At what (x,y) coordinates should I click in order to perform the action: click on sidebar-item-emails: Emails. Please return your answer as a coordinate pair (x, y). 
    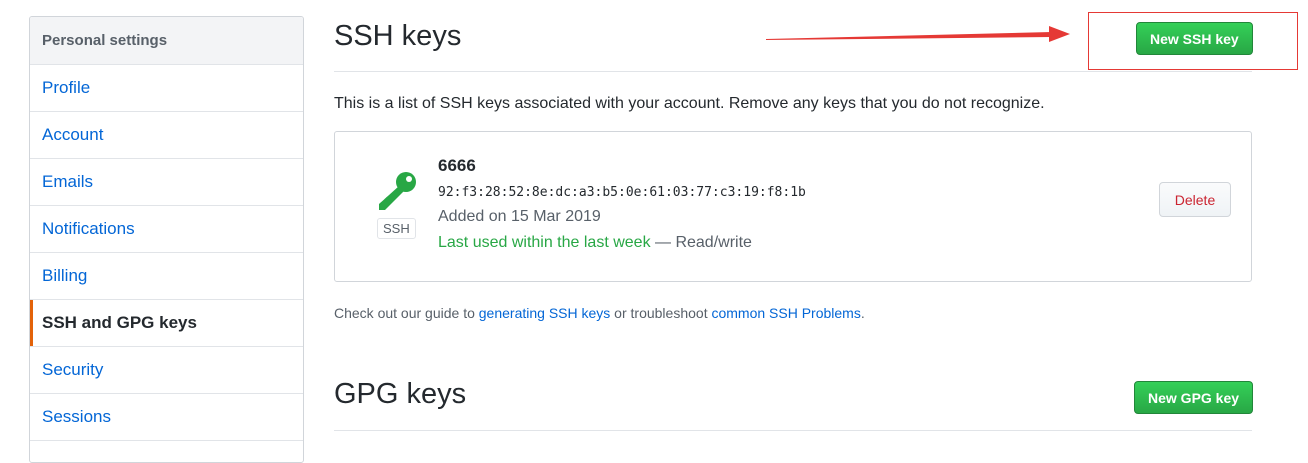
    Looking at the image, I should click on (166, 182).